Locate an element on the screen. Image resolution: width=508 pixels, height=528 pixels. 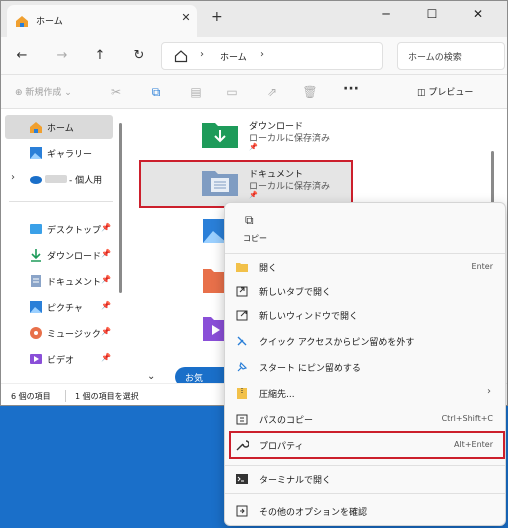
sidebar-item-gallery: ギャラリー is located at coordinates (57, 153).